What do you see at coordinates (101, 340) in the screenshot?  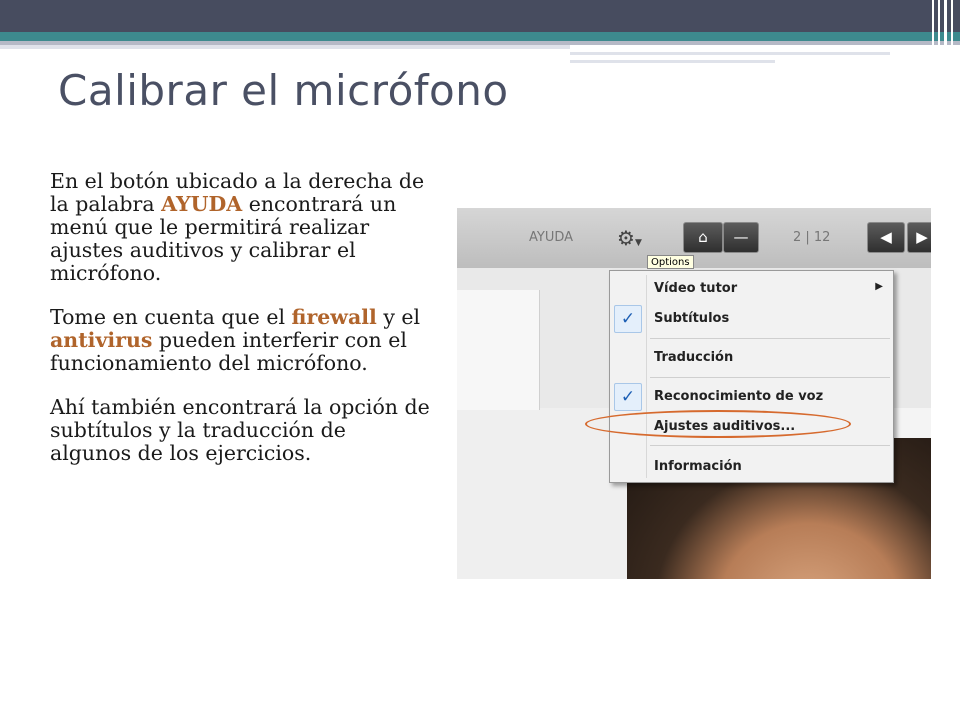 I see `highlight-antivirus: antivirus` at bounding box center [101, 340].